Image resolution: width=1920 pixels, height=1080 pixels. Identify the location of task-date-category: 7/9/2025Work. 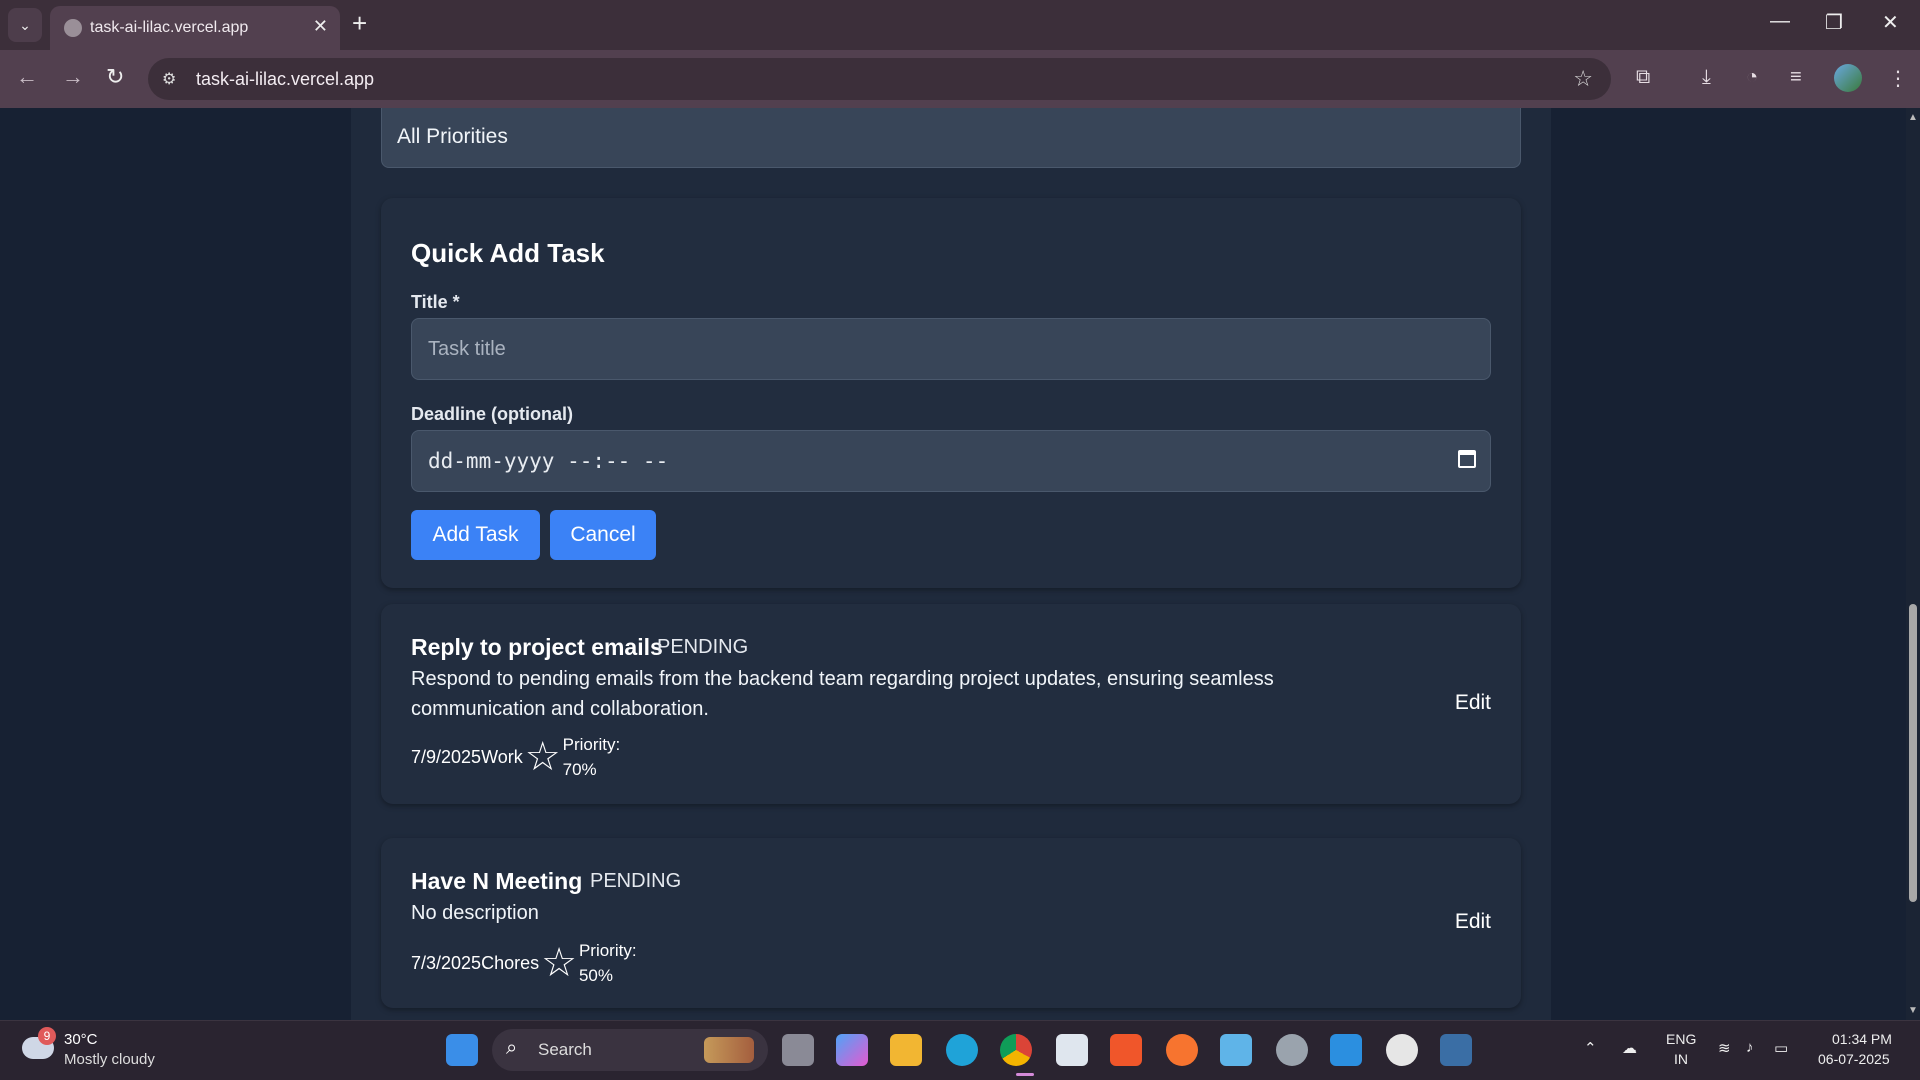
(467, 756).